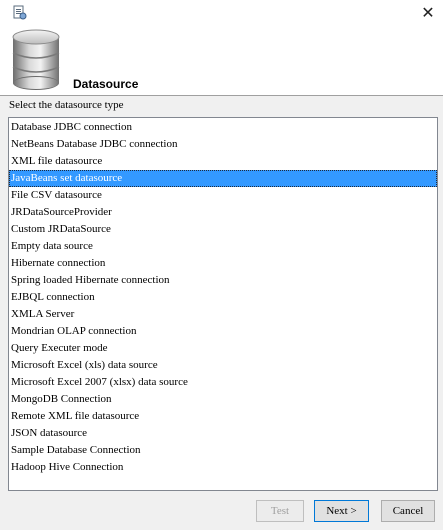 The image size is (443, 530). Describe the element at coordinates (223, 297) in the screenshot. I see `datasource-type-item: EJBQL connection` at that location.